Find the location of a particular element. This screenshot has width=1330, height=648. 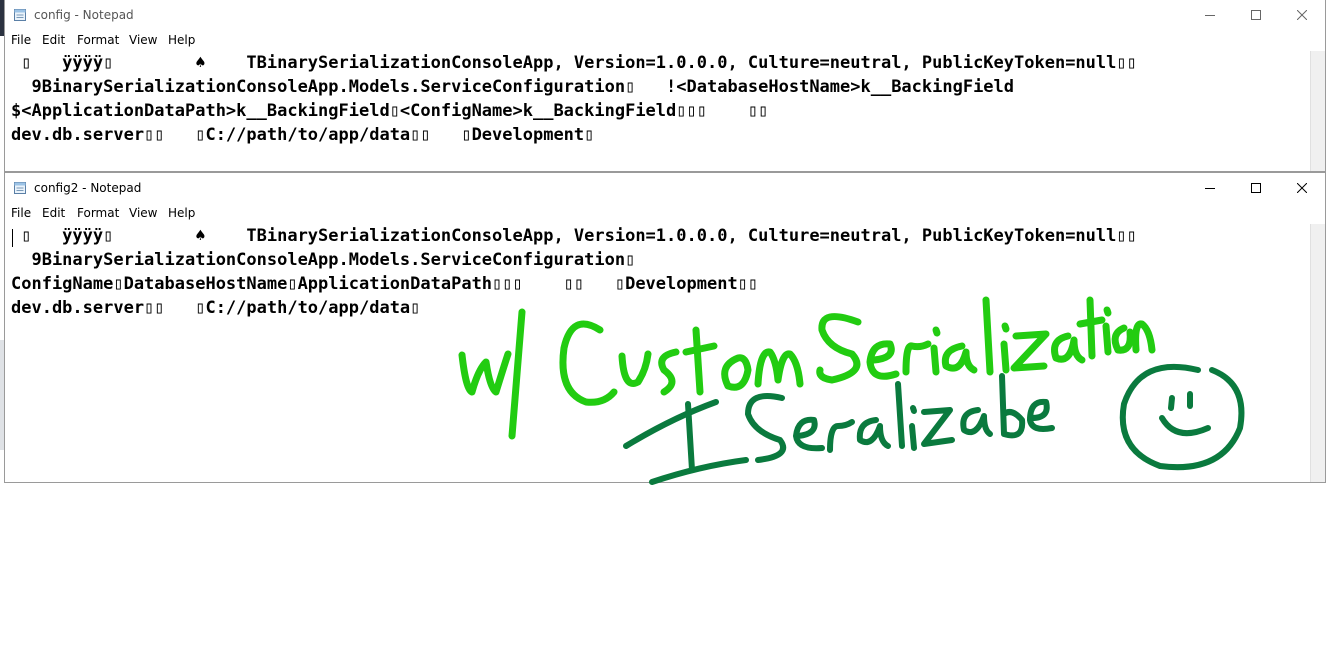

smiley-face-icon is located at coordinates (1182, 417).